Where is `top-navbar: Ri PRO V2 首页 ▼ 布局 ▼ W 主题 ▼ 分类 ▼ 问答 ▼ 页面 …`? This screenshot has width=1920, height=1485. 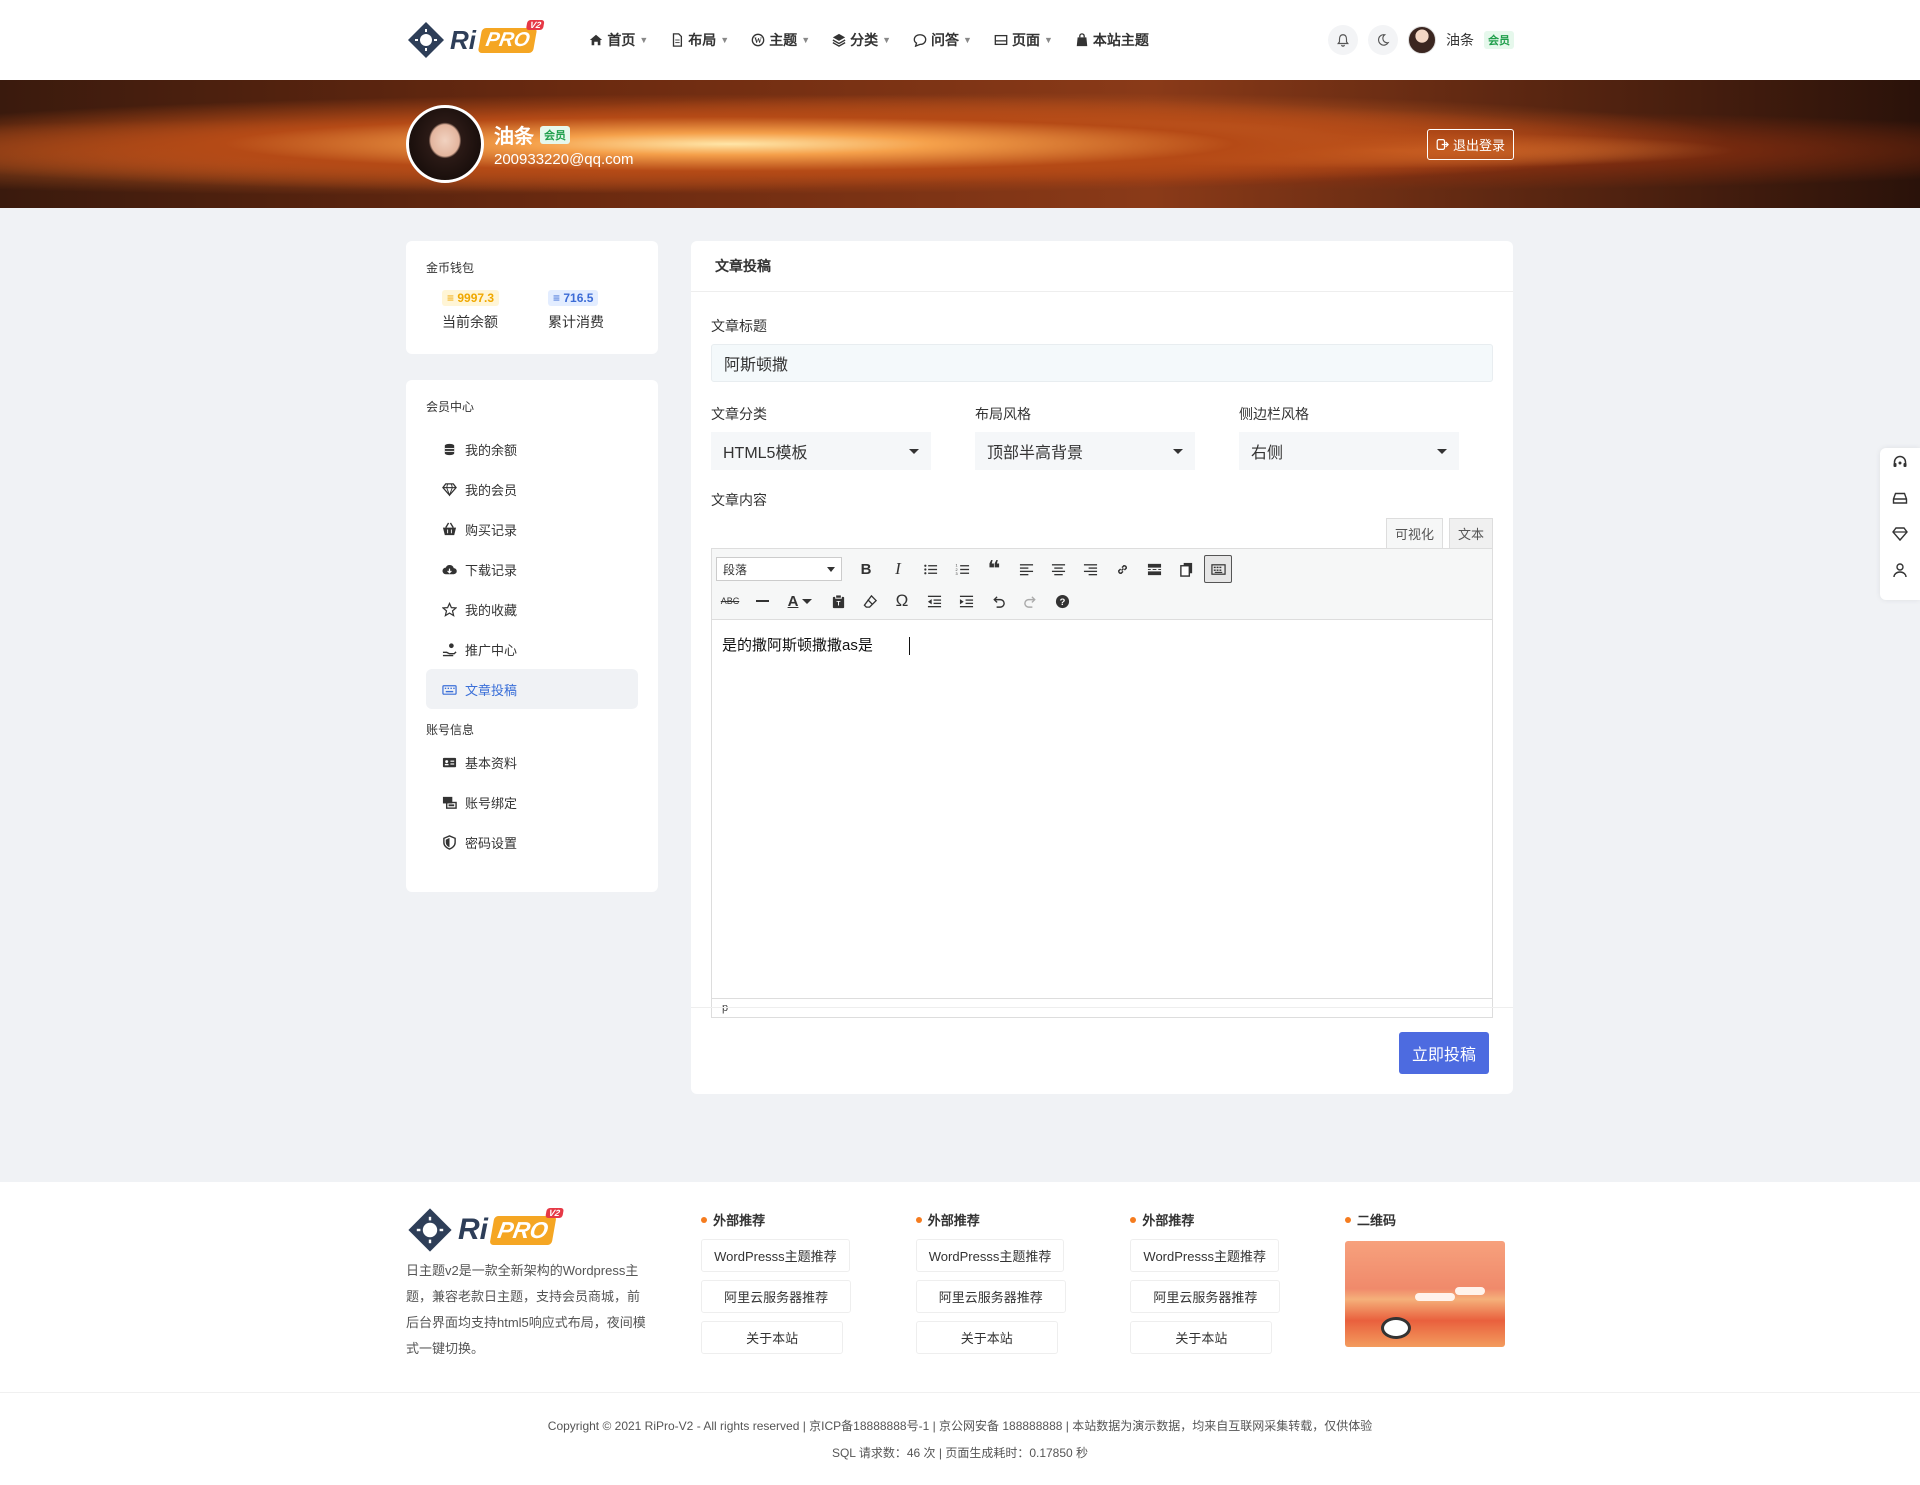
top-navbar: Ri PRO V2 首页 ▼ 布局 ▼ W 主题 ▼ 分类 ▼ 问答 ▼ 页面 … is located at coordinates (960, 40).